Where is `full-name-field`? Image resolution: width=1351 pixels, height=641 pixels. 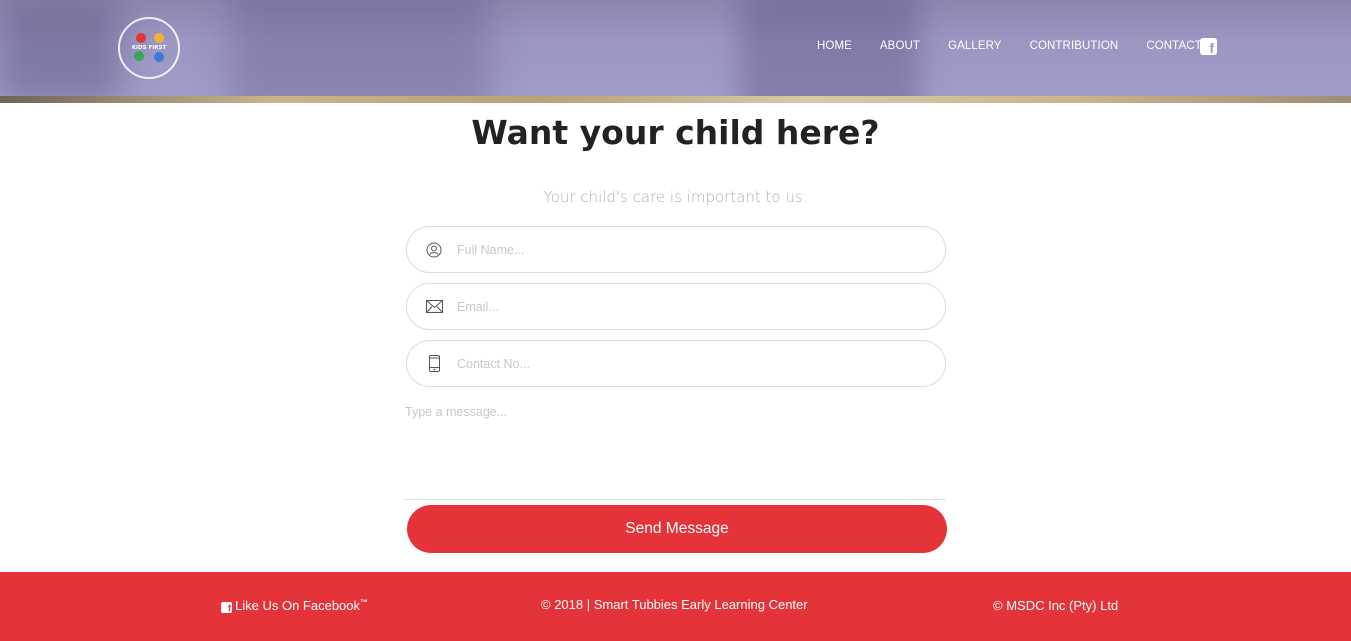
full-name-field is located at coordinates (676, 249).